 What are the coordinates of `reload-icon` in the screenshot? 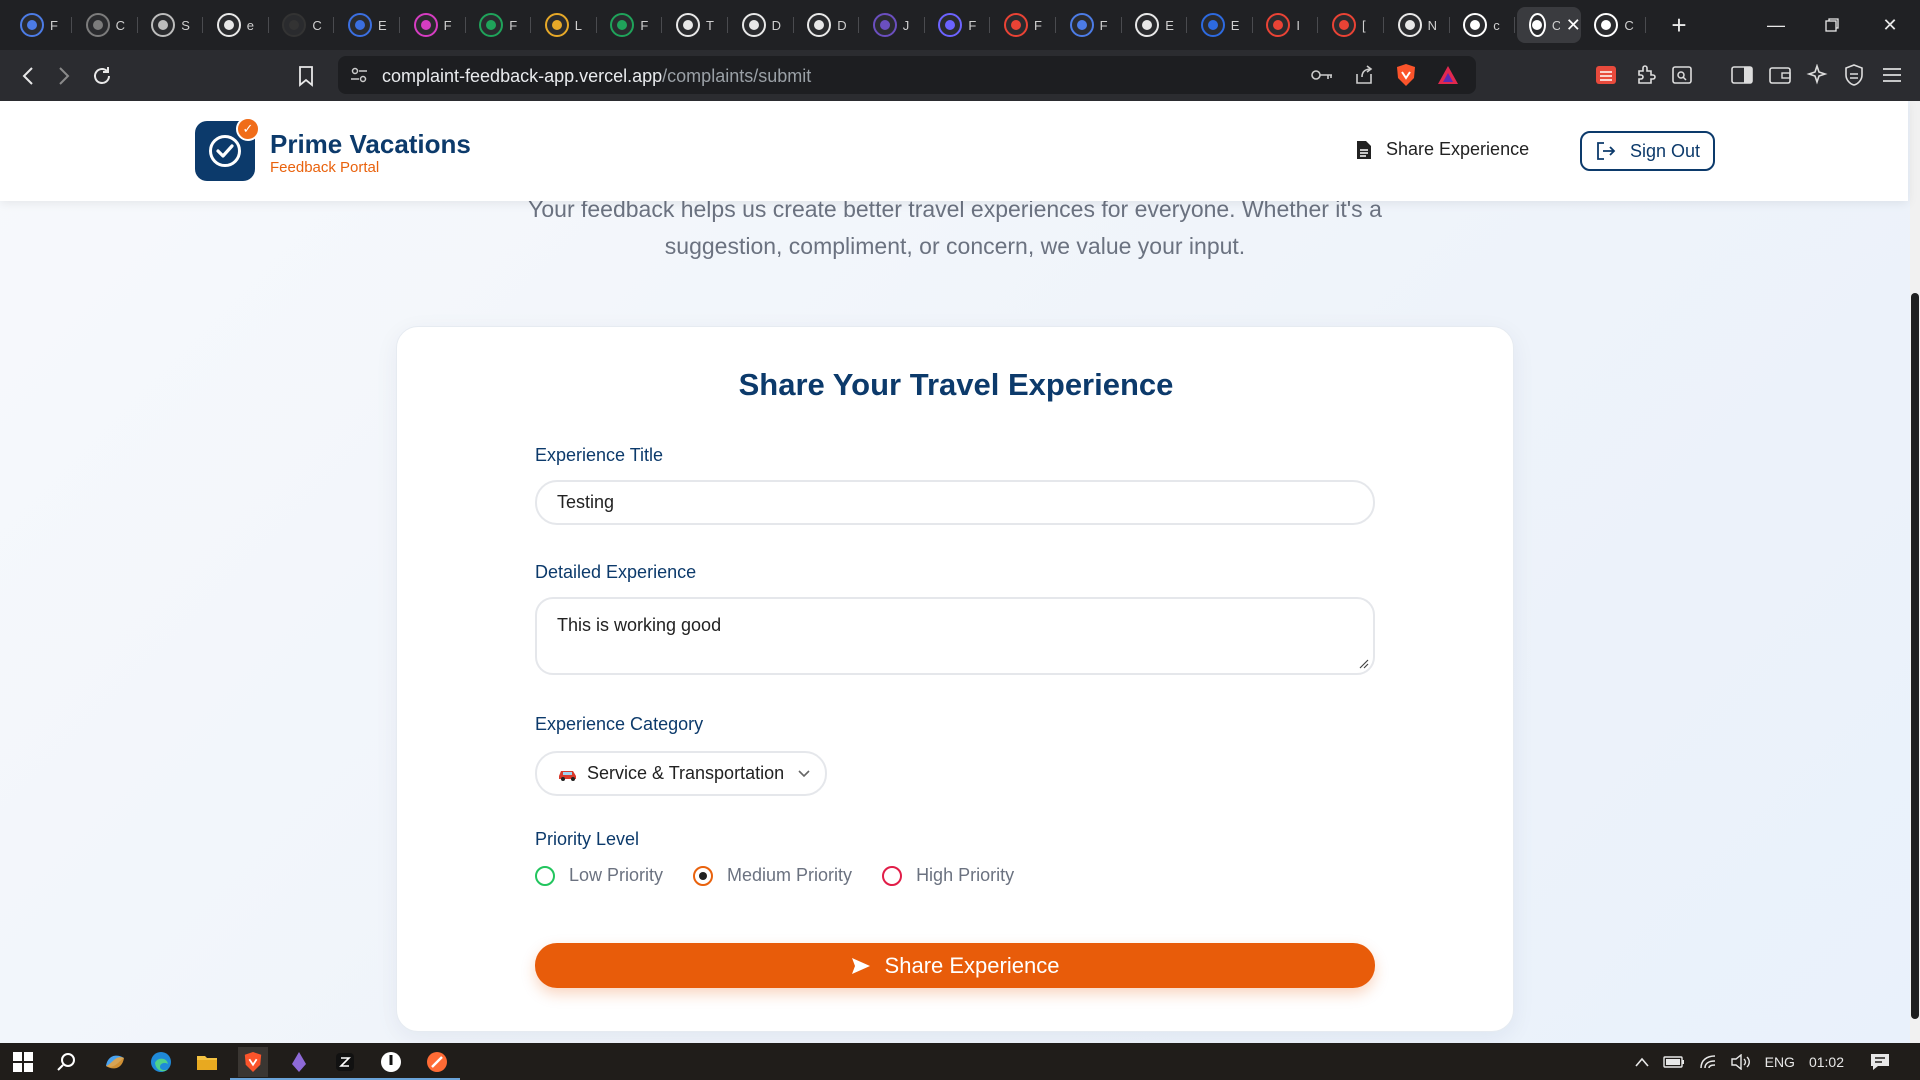 It's located at (102, 75).